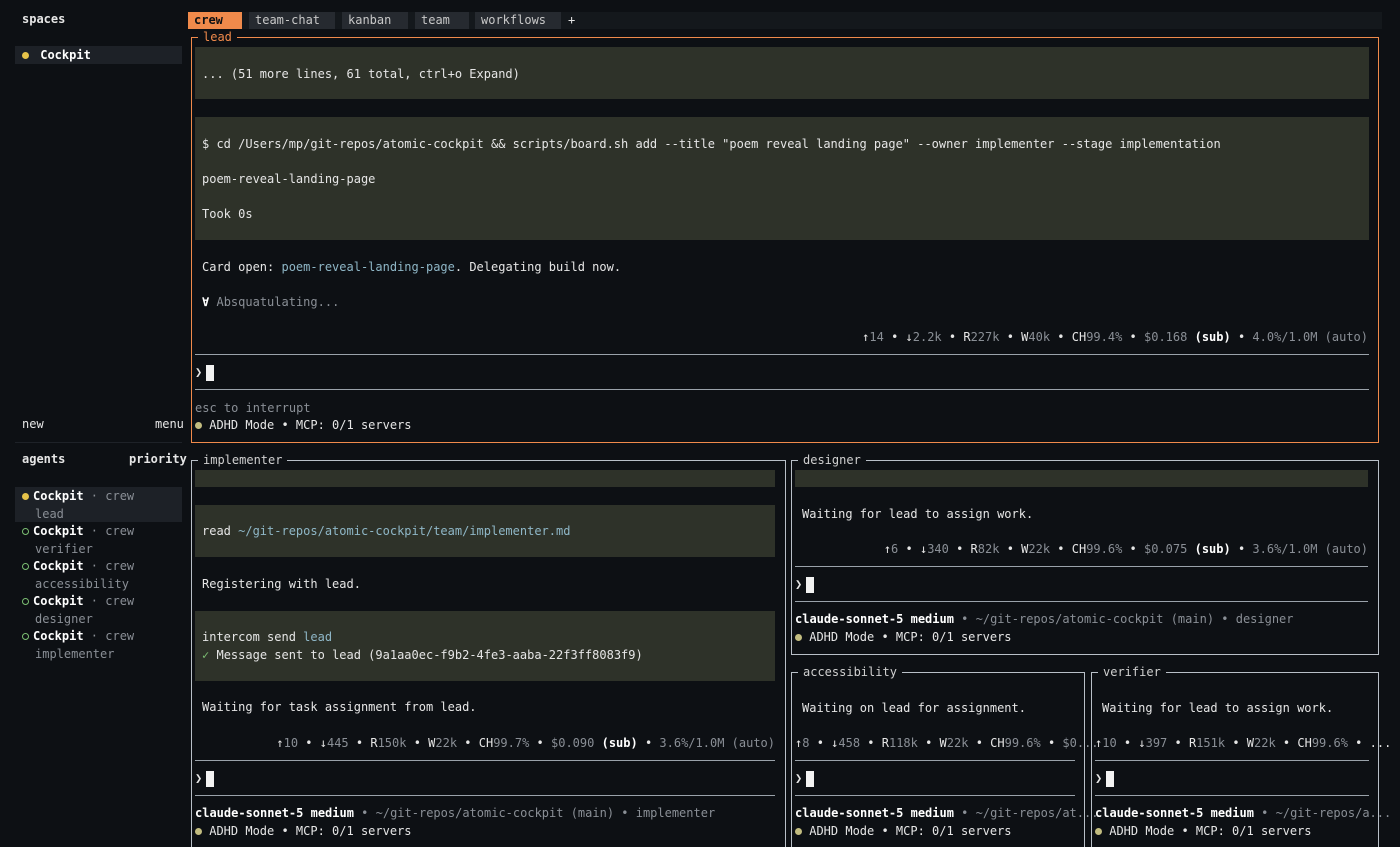 The image size is (1400, 847). I want to click on tab-team-chat: team-chat, so click(292, 20).